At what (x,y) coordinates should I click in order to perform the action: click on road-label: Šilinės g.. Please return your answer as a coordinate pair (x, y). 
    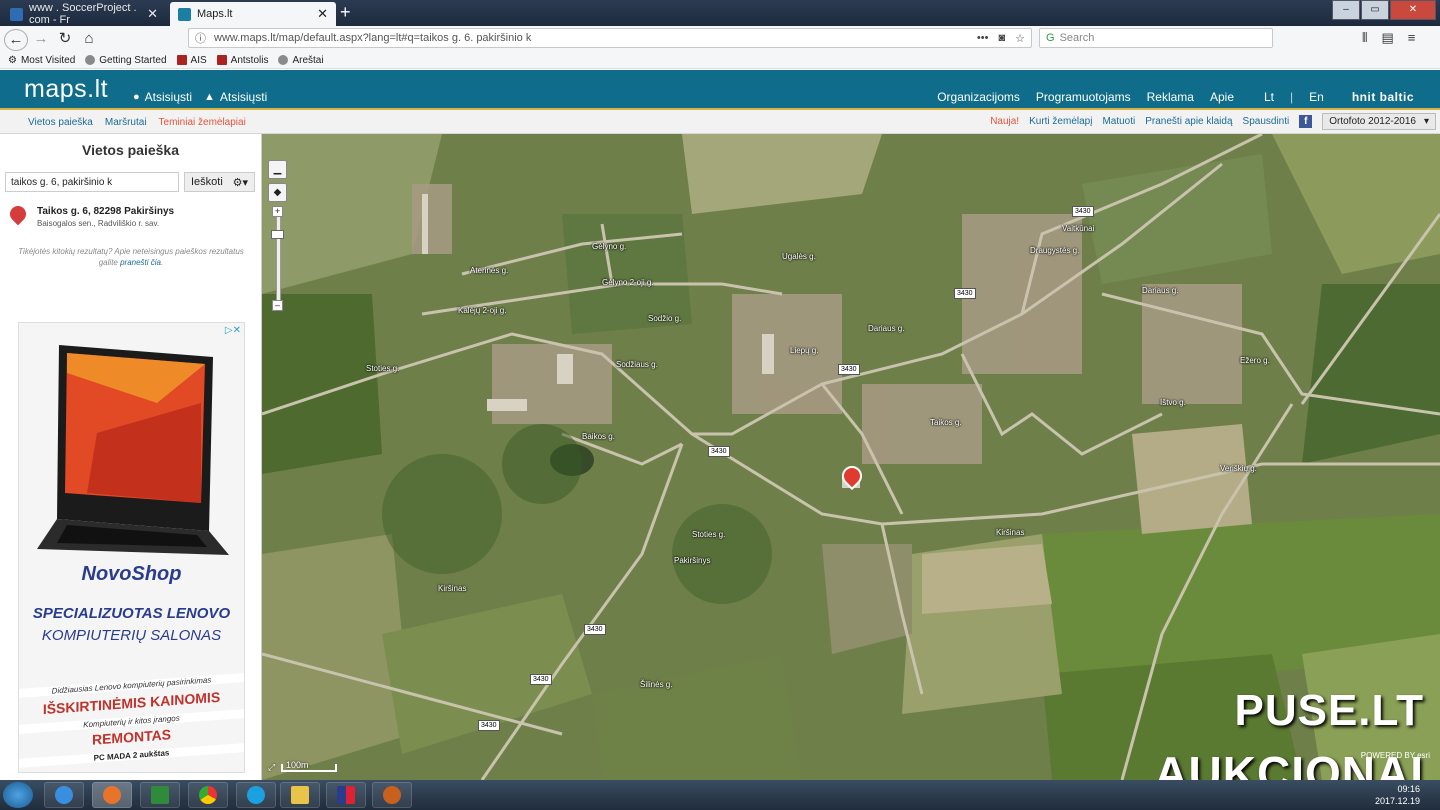
    Looking at the image, I should click on (656, 684).